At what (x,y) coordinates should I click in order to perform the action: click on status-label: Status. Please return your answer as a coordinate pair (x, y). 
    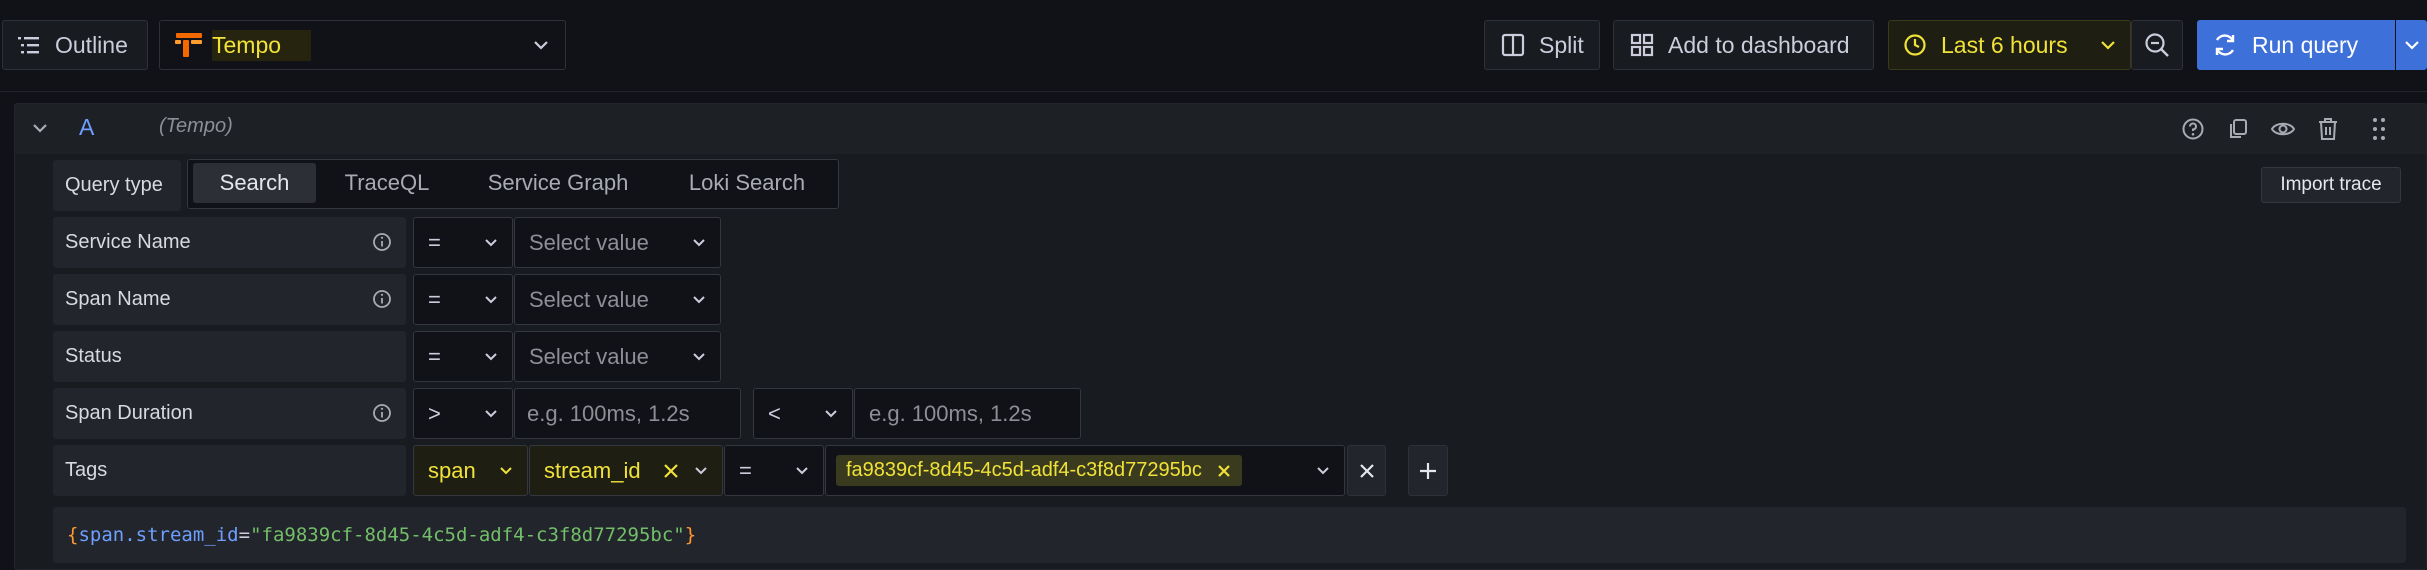
    Looking at the image, I should click on (229, 356).